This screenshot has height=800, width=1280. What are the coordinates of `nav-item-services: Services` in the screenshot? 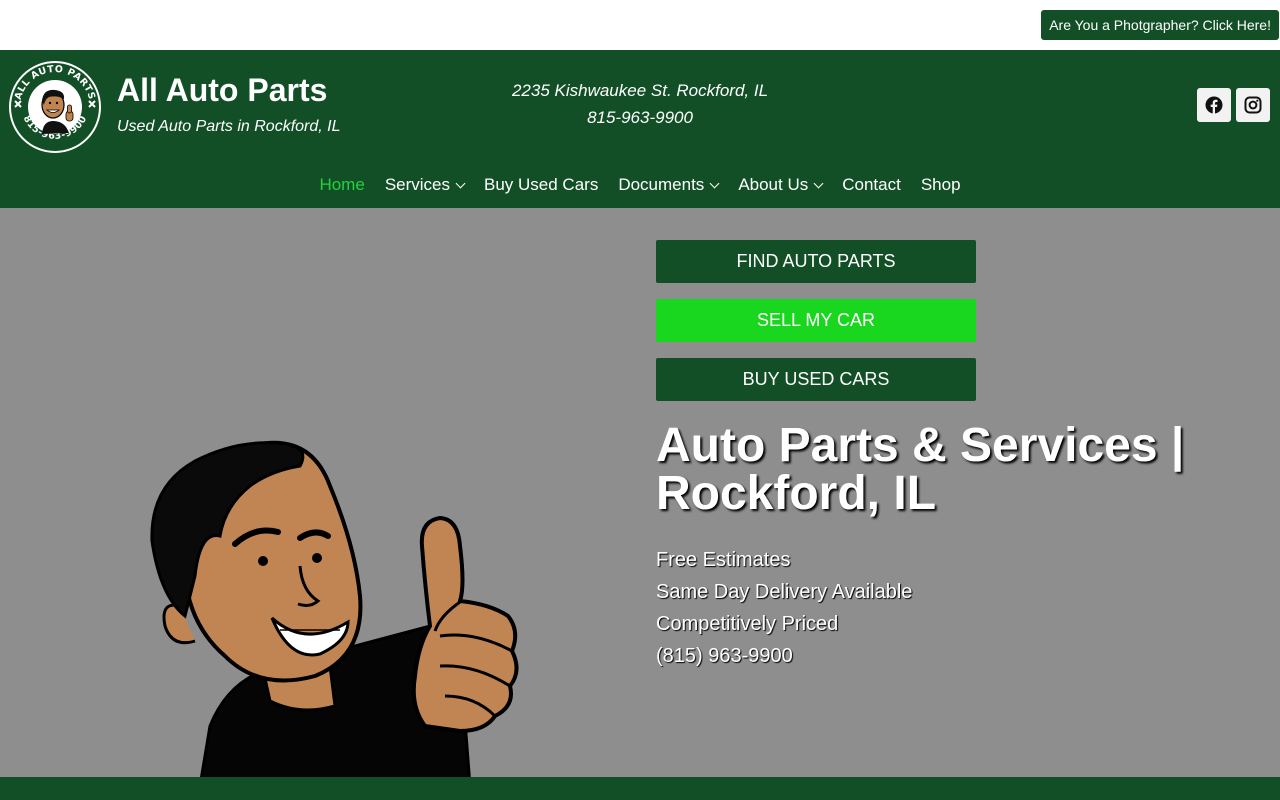 It's located at (424, 185).